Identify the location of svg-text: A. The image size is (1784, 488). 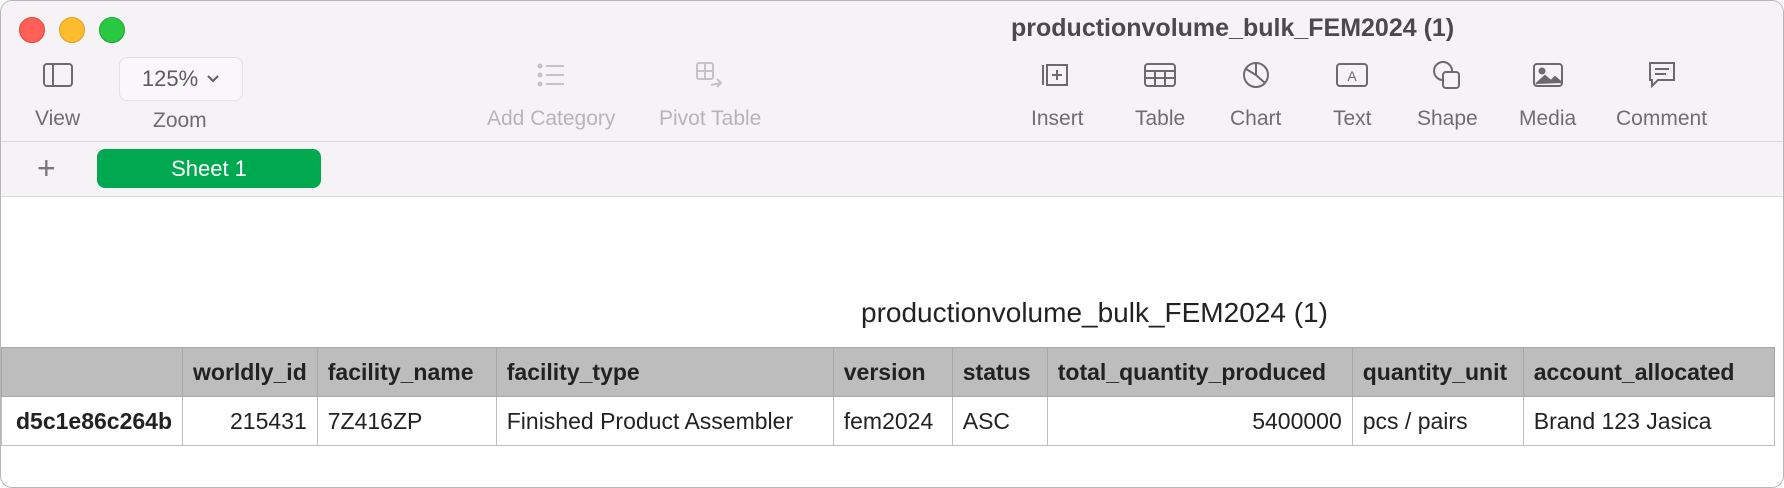
(1353, 76).